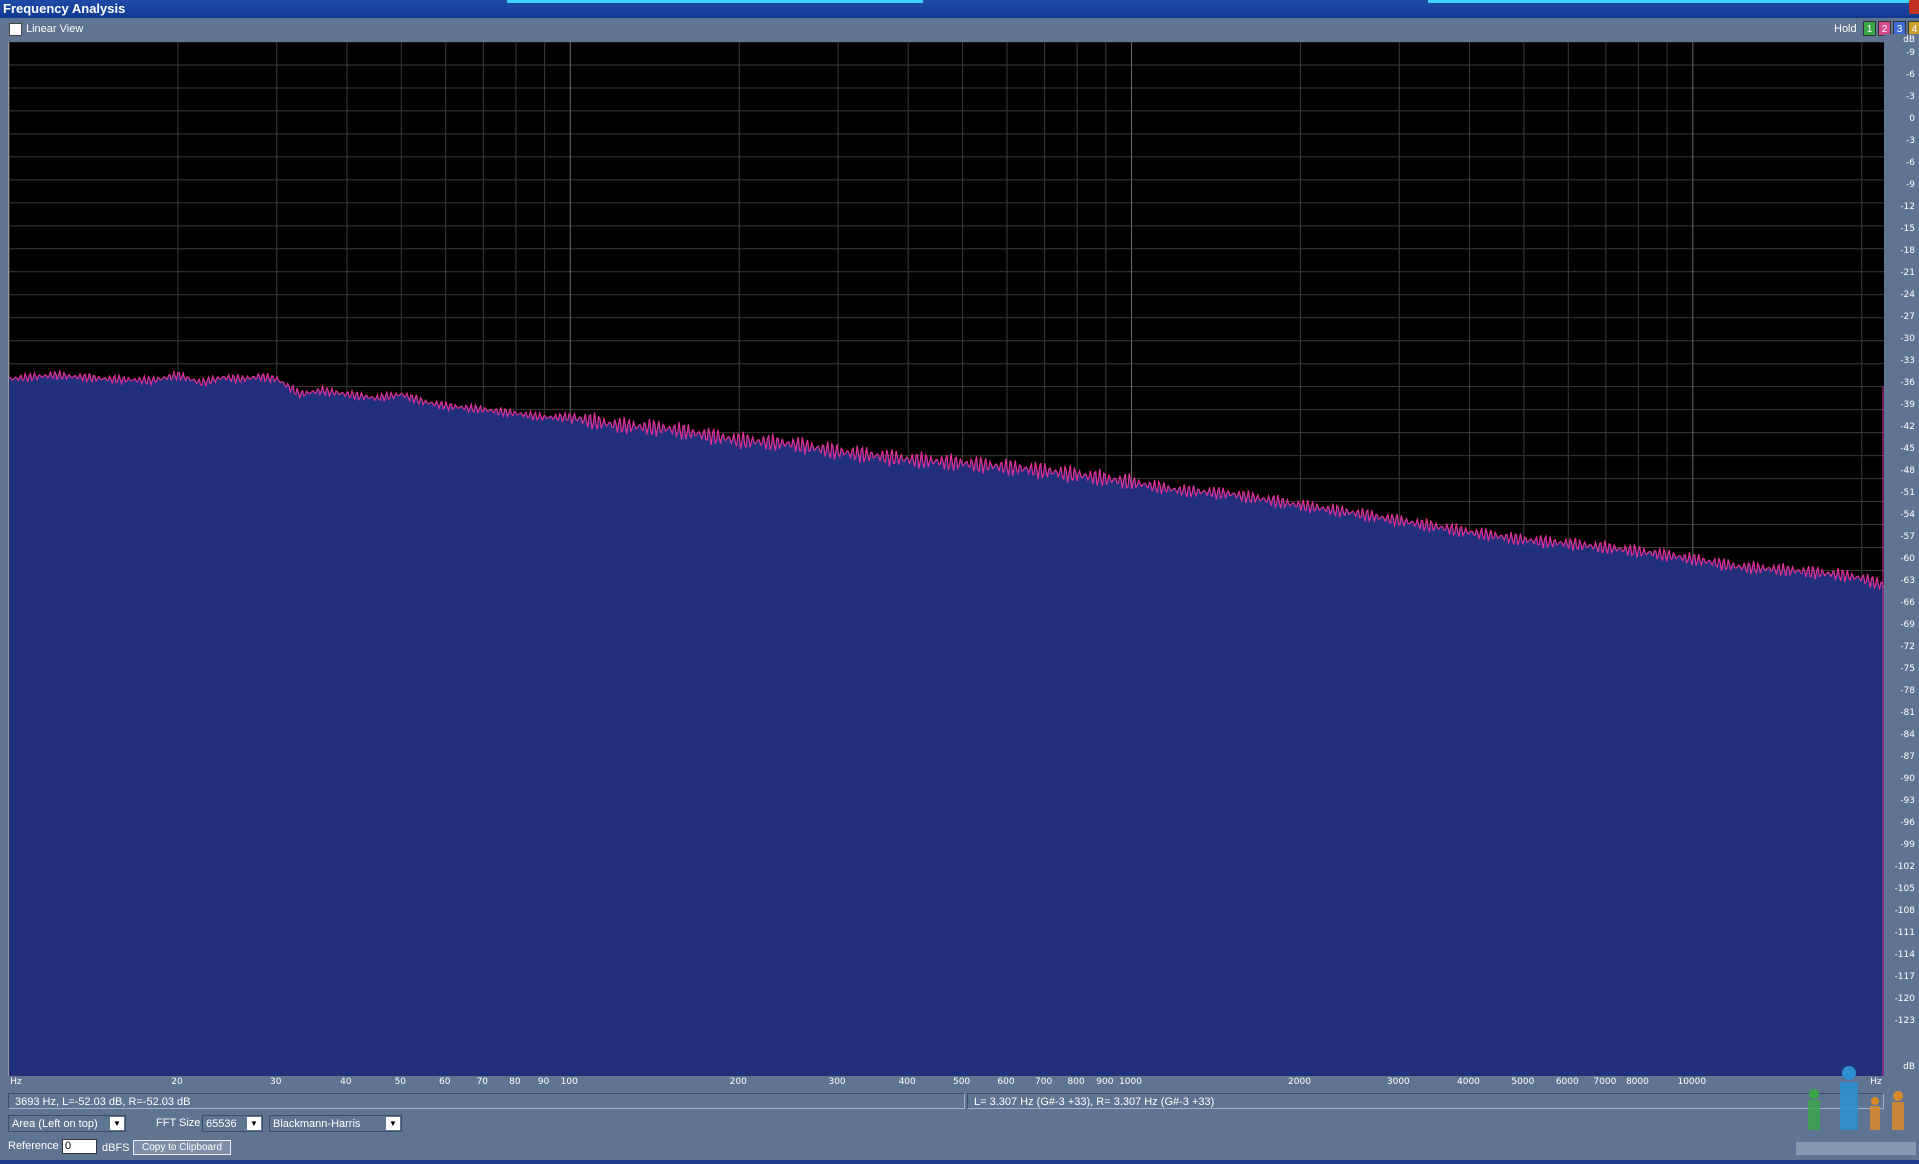 This screenshot has width=1919, height=1164. What do you see at coordinates (1907, 713) in the screenshot?
I see `y-tick-label: -81` at bounding box center [1907, 713].